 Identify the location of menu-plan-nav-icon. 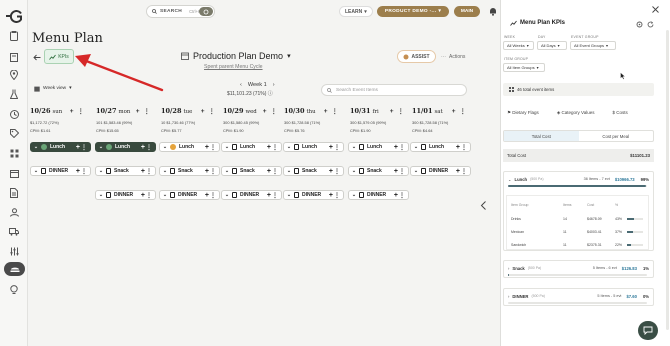
(14, 269).